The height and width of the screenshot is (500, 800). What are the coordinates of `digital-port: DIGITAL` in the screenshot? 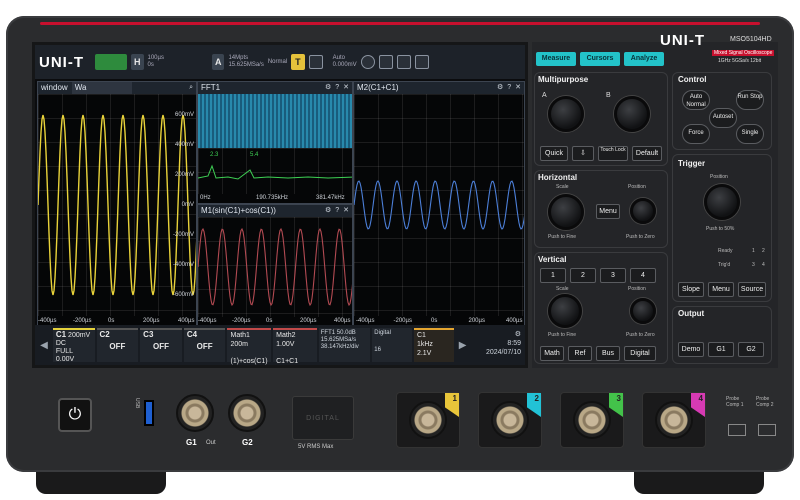 It's located at (323, 418).